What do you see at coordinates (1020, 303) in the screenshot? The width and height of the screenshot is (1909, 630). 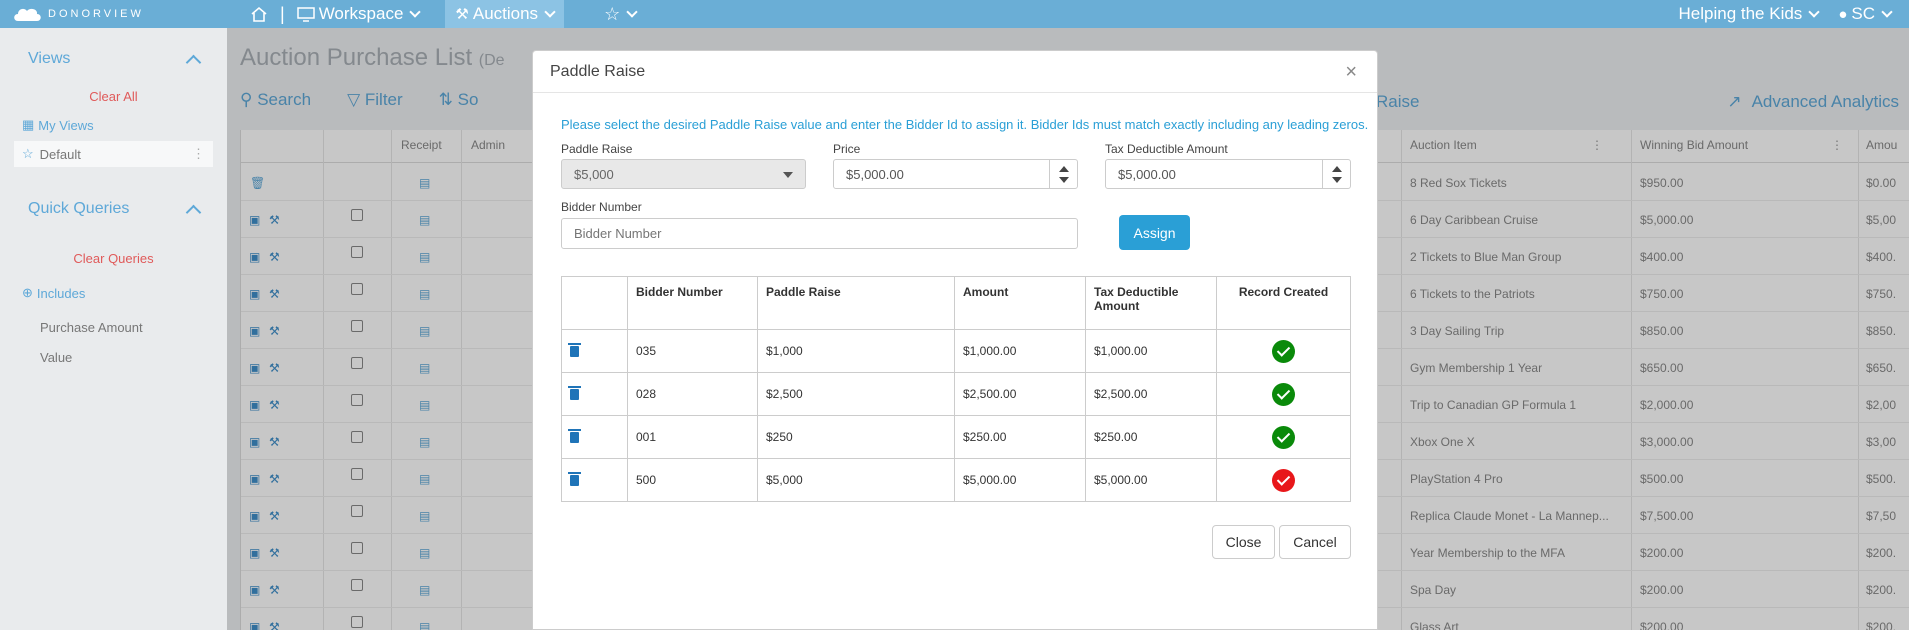 I see `col-amount: Amount` at bounding box center [1020, 303].